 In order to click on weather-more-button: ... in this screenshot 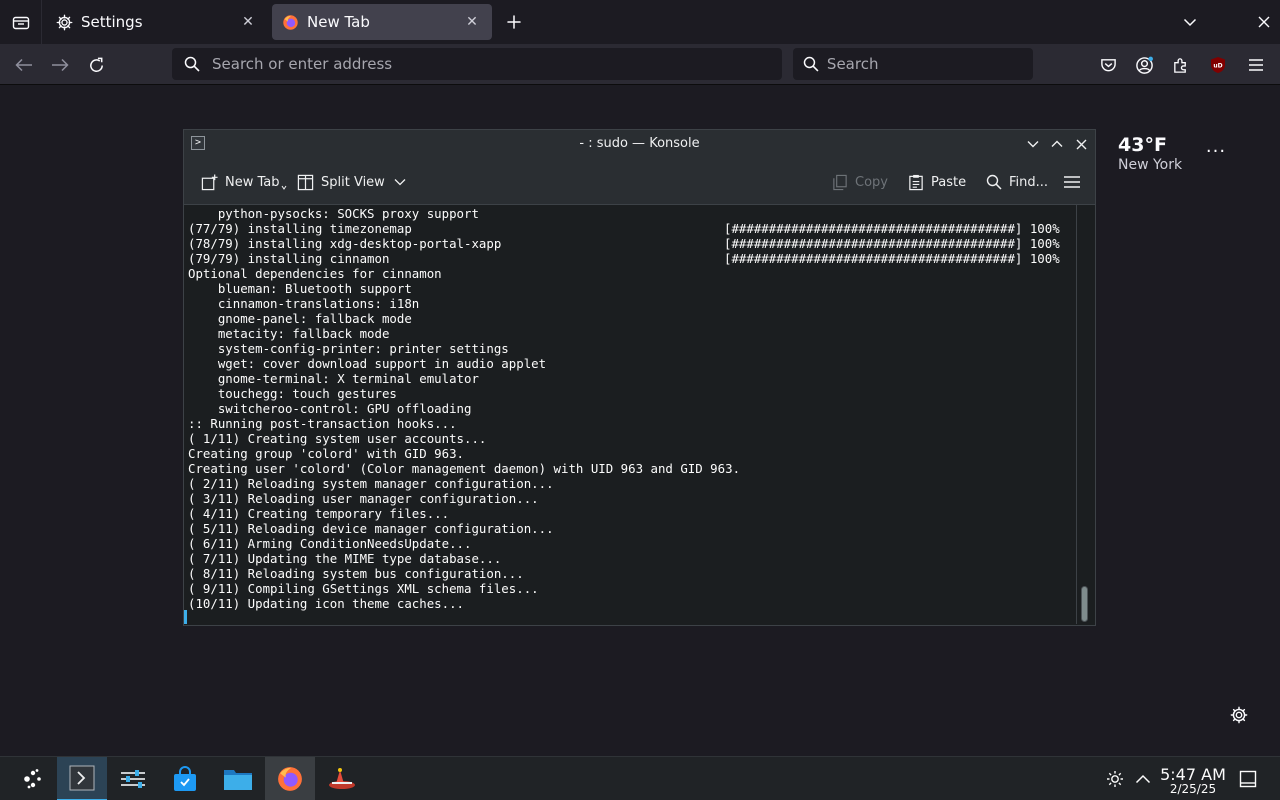, I will do `click(1216, 150)`.